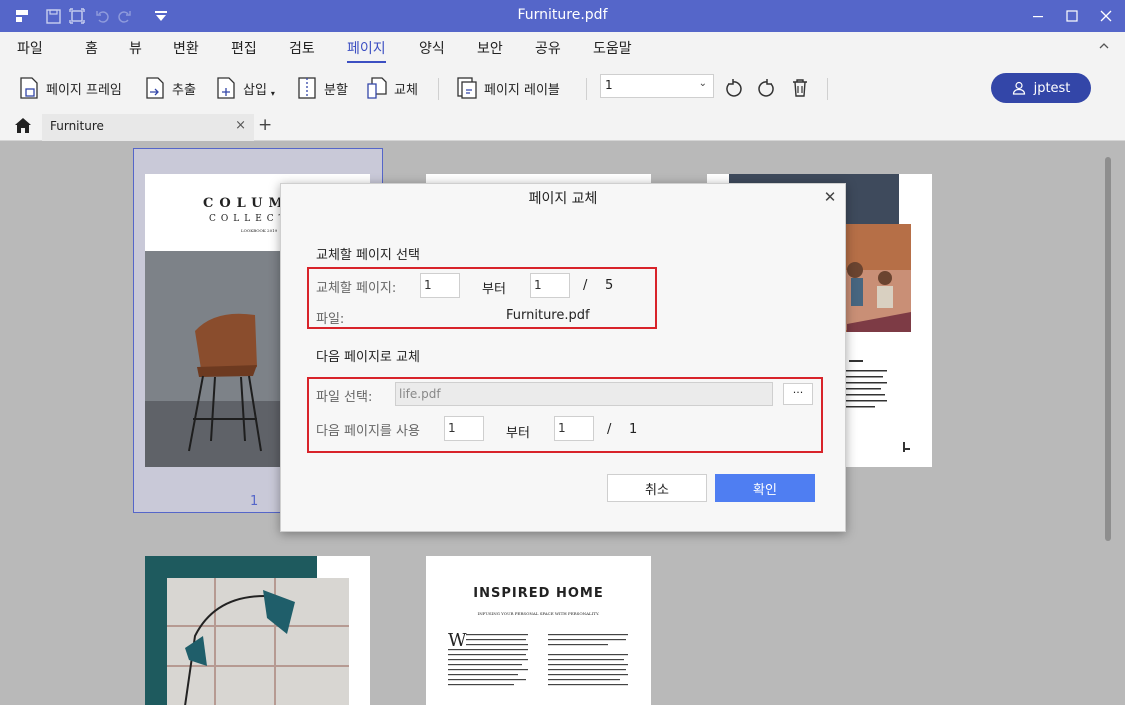  What do you see at coordinates (186, 48) in the screenshot?
I see `menu-convert: 변환` at bounding box center [186, 48].